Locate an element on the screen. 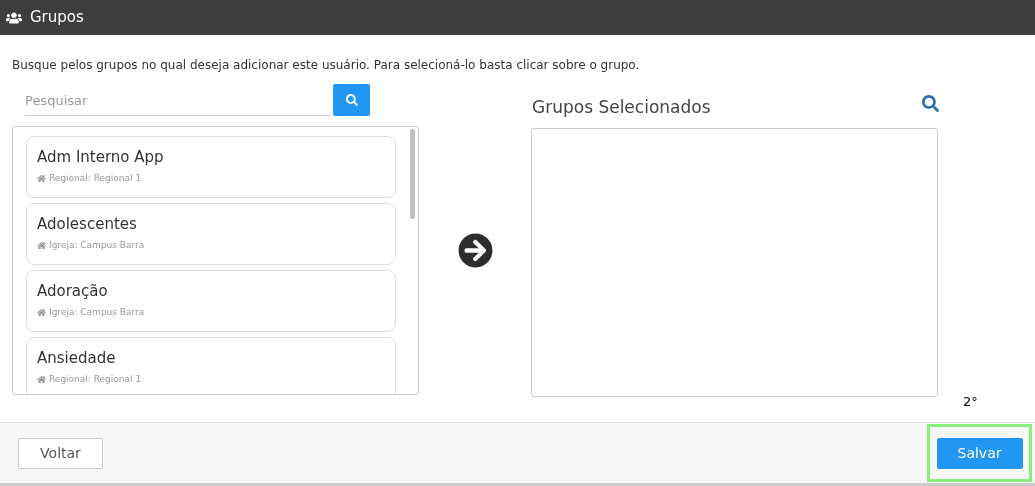  group-name: Ansiedade is located at coordinates (77, 358).